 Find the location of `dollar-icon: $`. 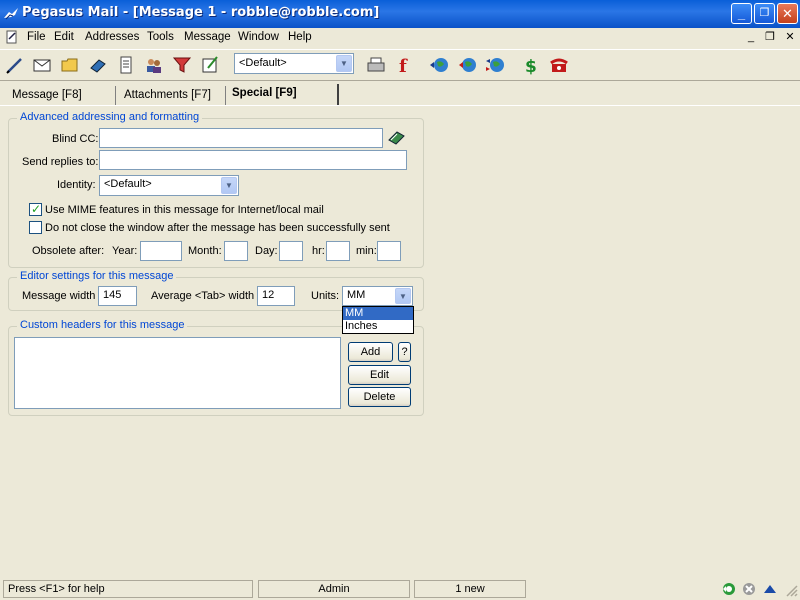

dollar-icon: $ is located at coordinates (531, 65).